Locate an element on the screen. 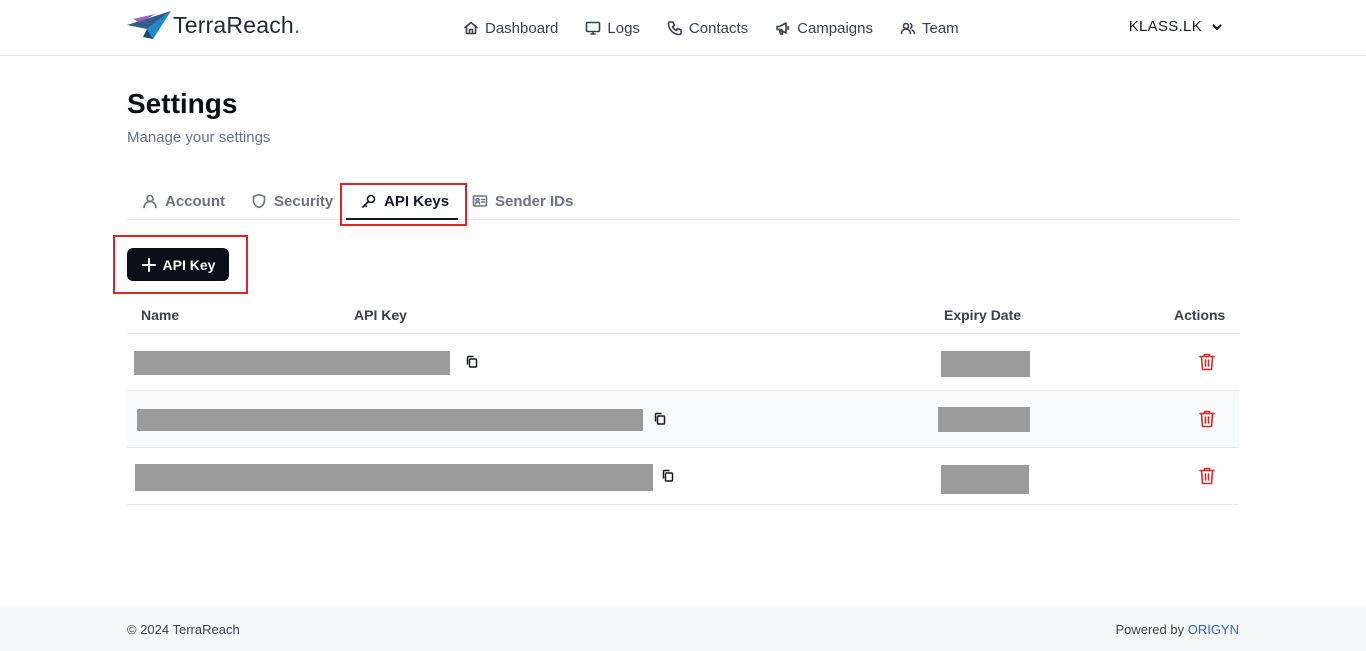  nav-item-logs: Logs is located at coordinates (612, 28).